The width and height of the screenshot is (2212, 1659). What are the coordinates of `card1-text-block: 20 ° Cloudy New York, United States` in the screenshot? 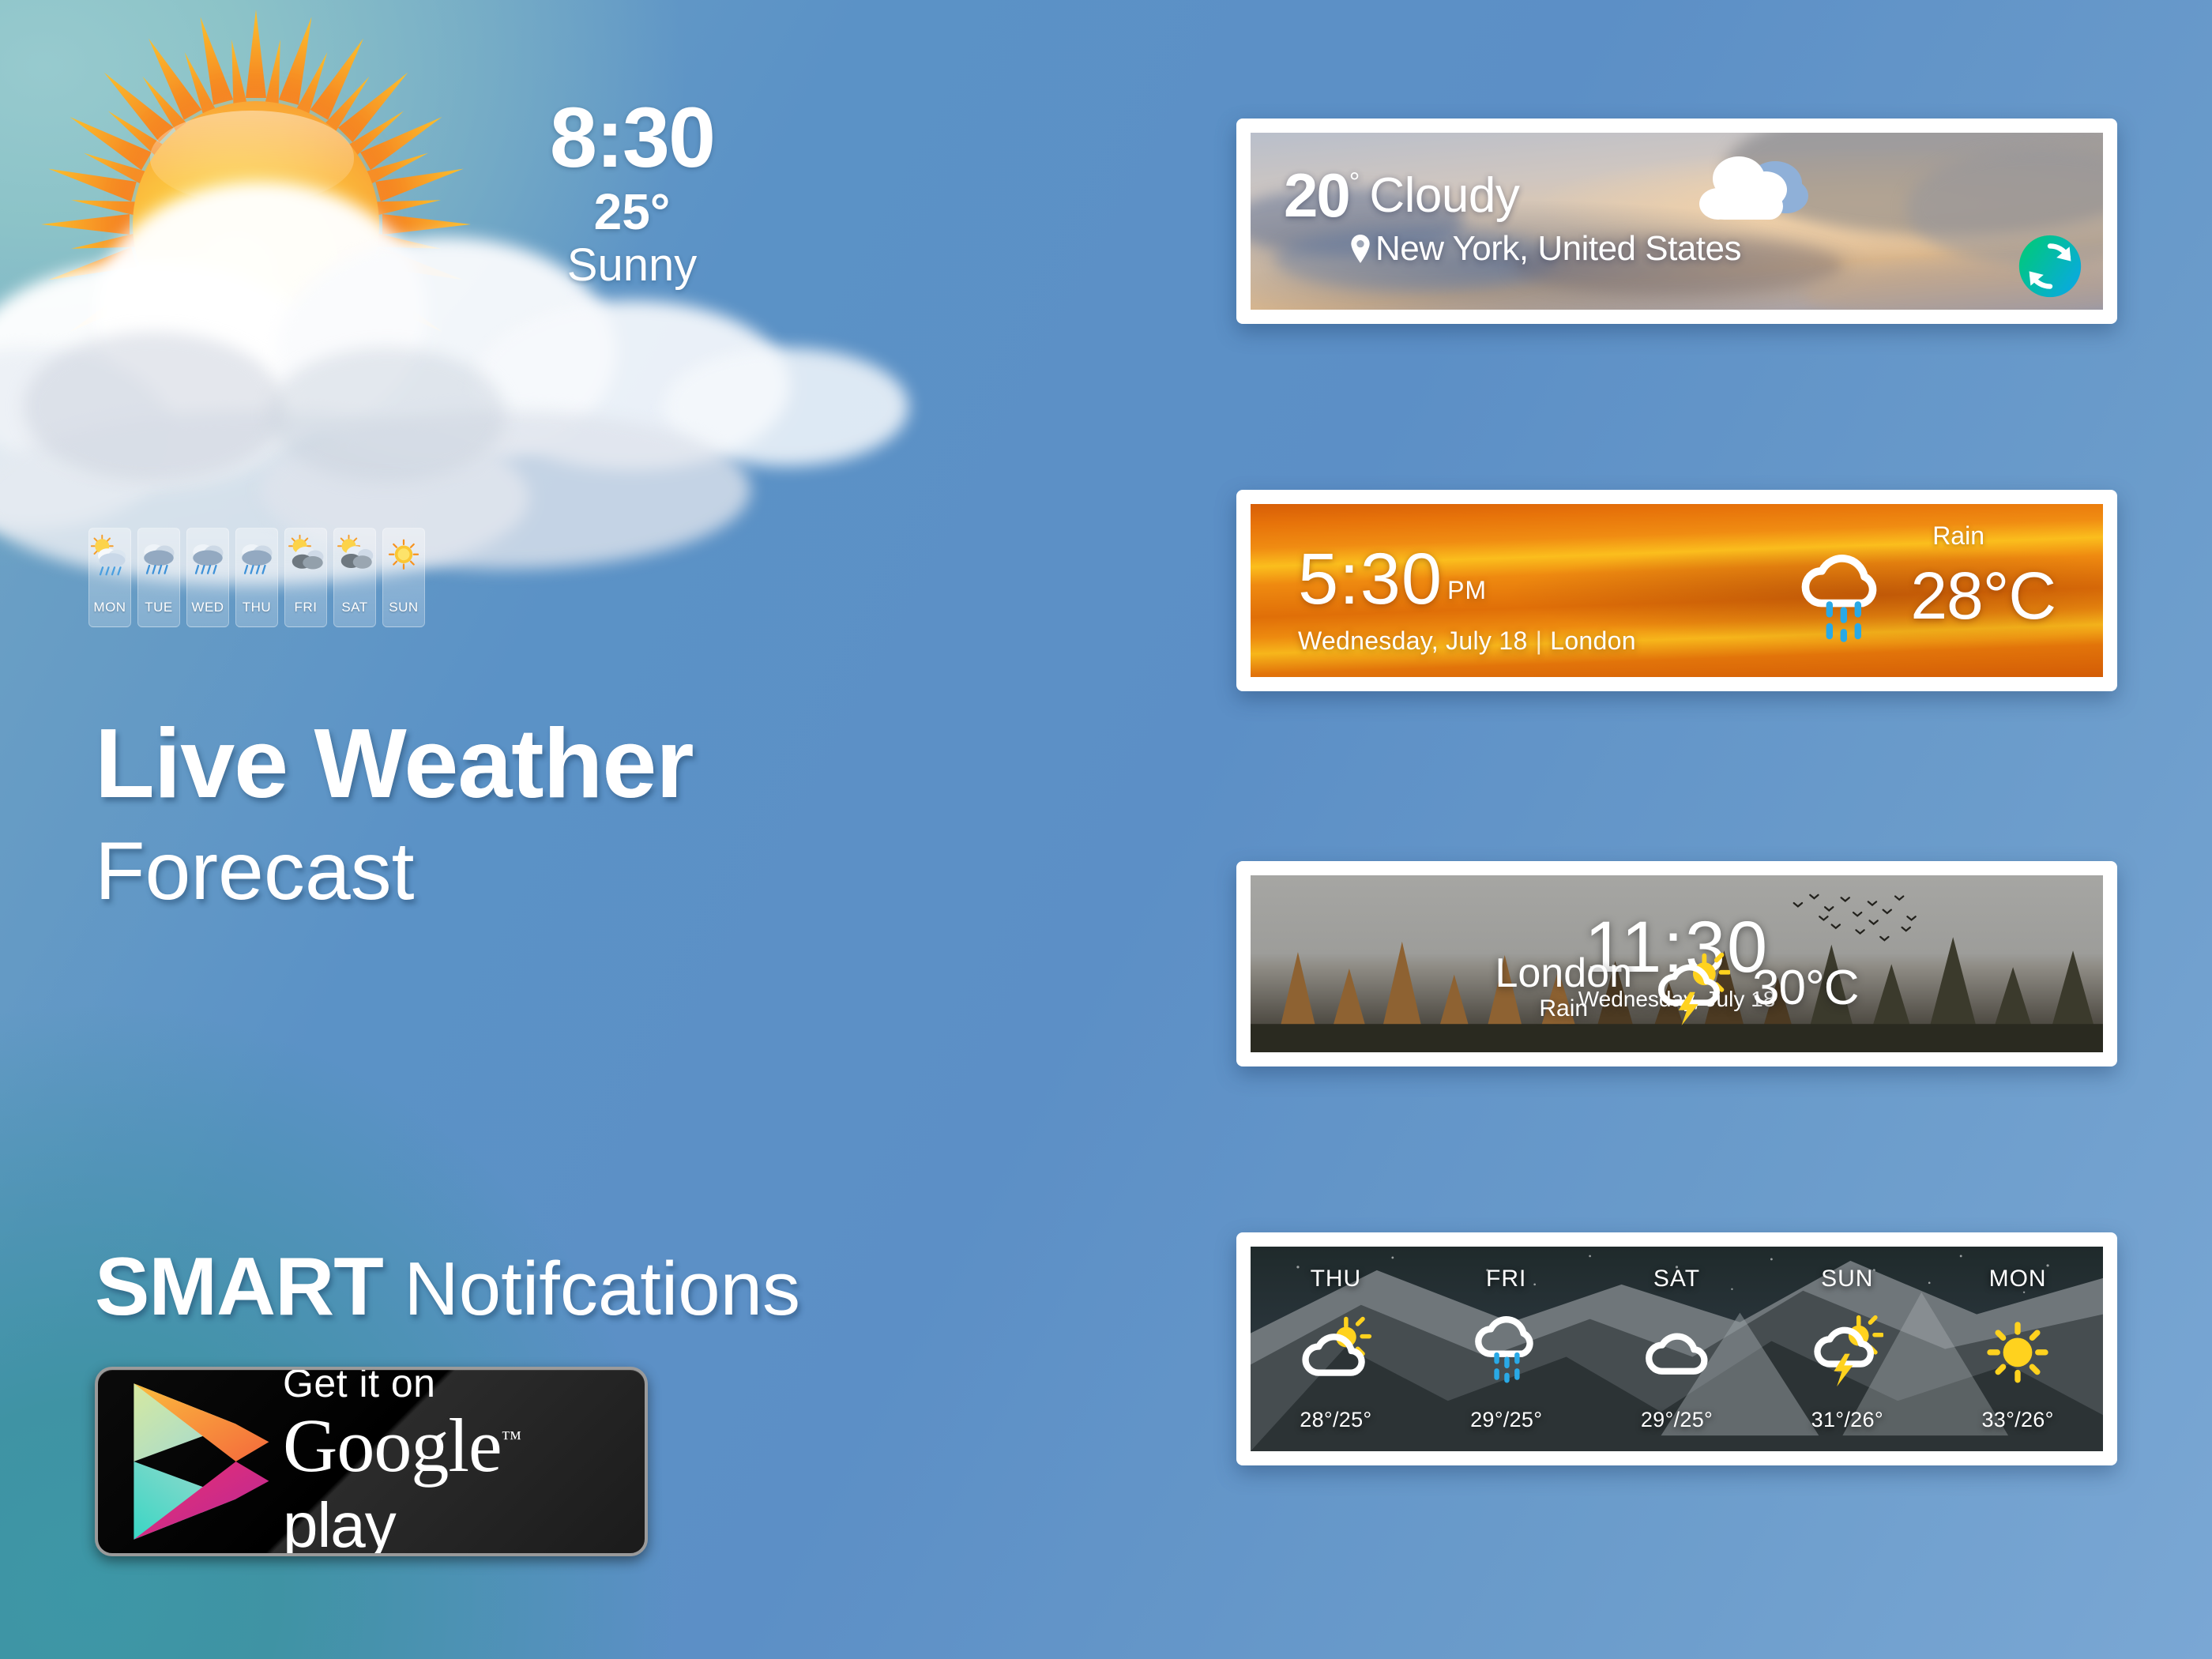 It's located at (1513, 215).